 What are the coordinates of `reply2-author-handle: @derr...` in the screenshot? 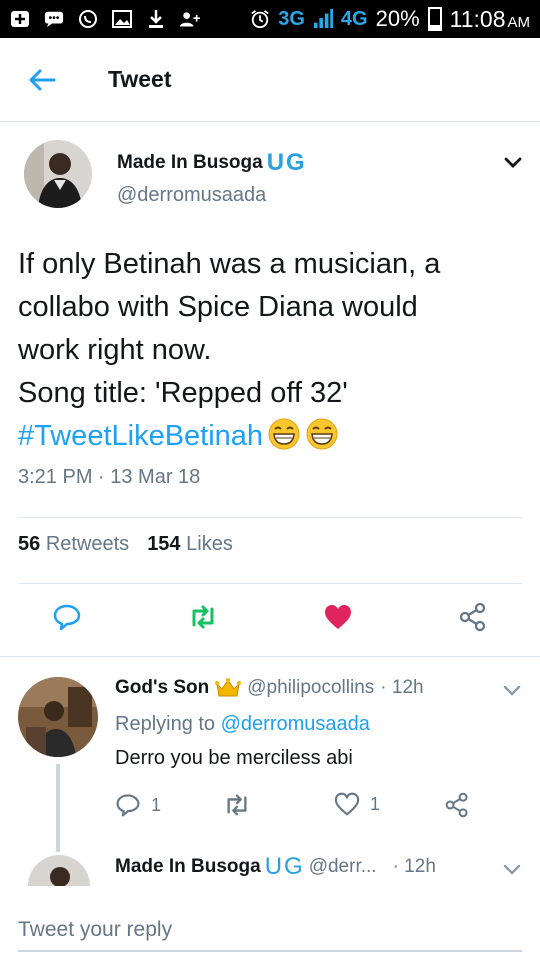 It's located at (343, 867).